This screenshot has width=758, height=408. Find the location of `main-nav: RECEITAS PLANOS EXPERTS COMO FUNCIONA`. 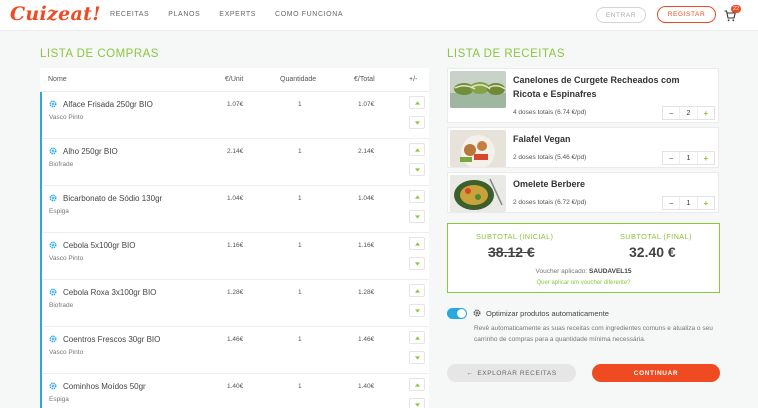

main-nav: RECEITAS PLANOS EXPERTS COMO FUNCIONA is located at coordinates (236, 14).